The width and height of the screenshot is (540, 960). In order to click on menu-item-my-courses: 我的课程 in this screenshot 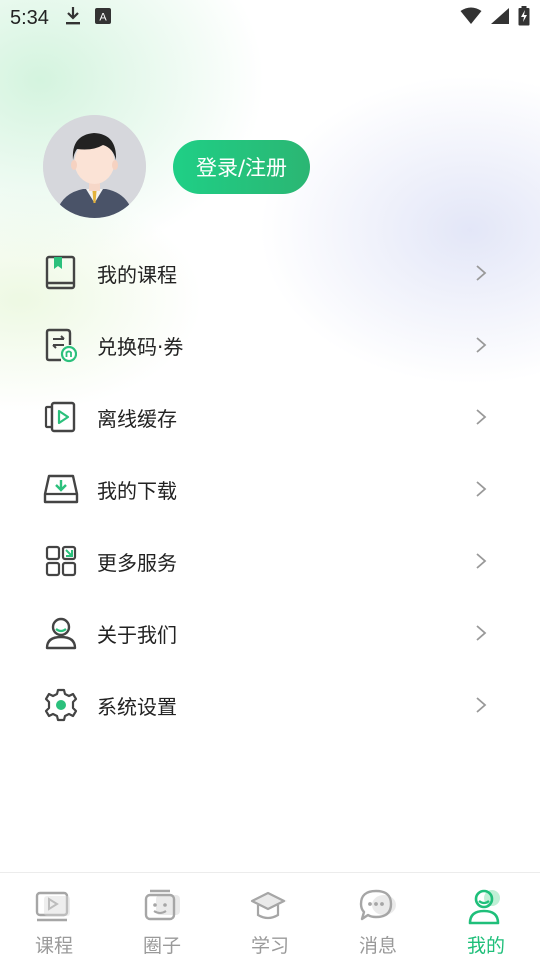, I will do `click(270, 273)`.